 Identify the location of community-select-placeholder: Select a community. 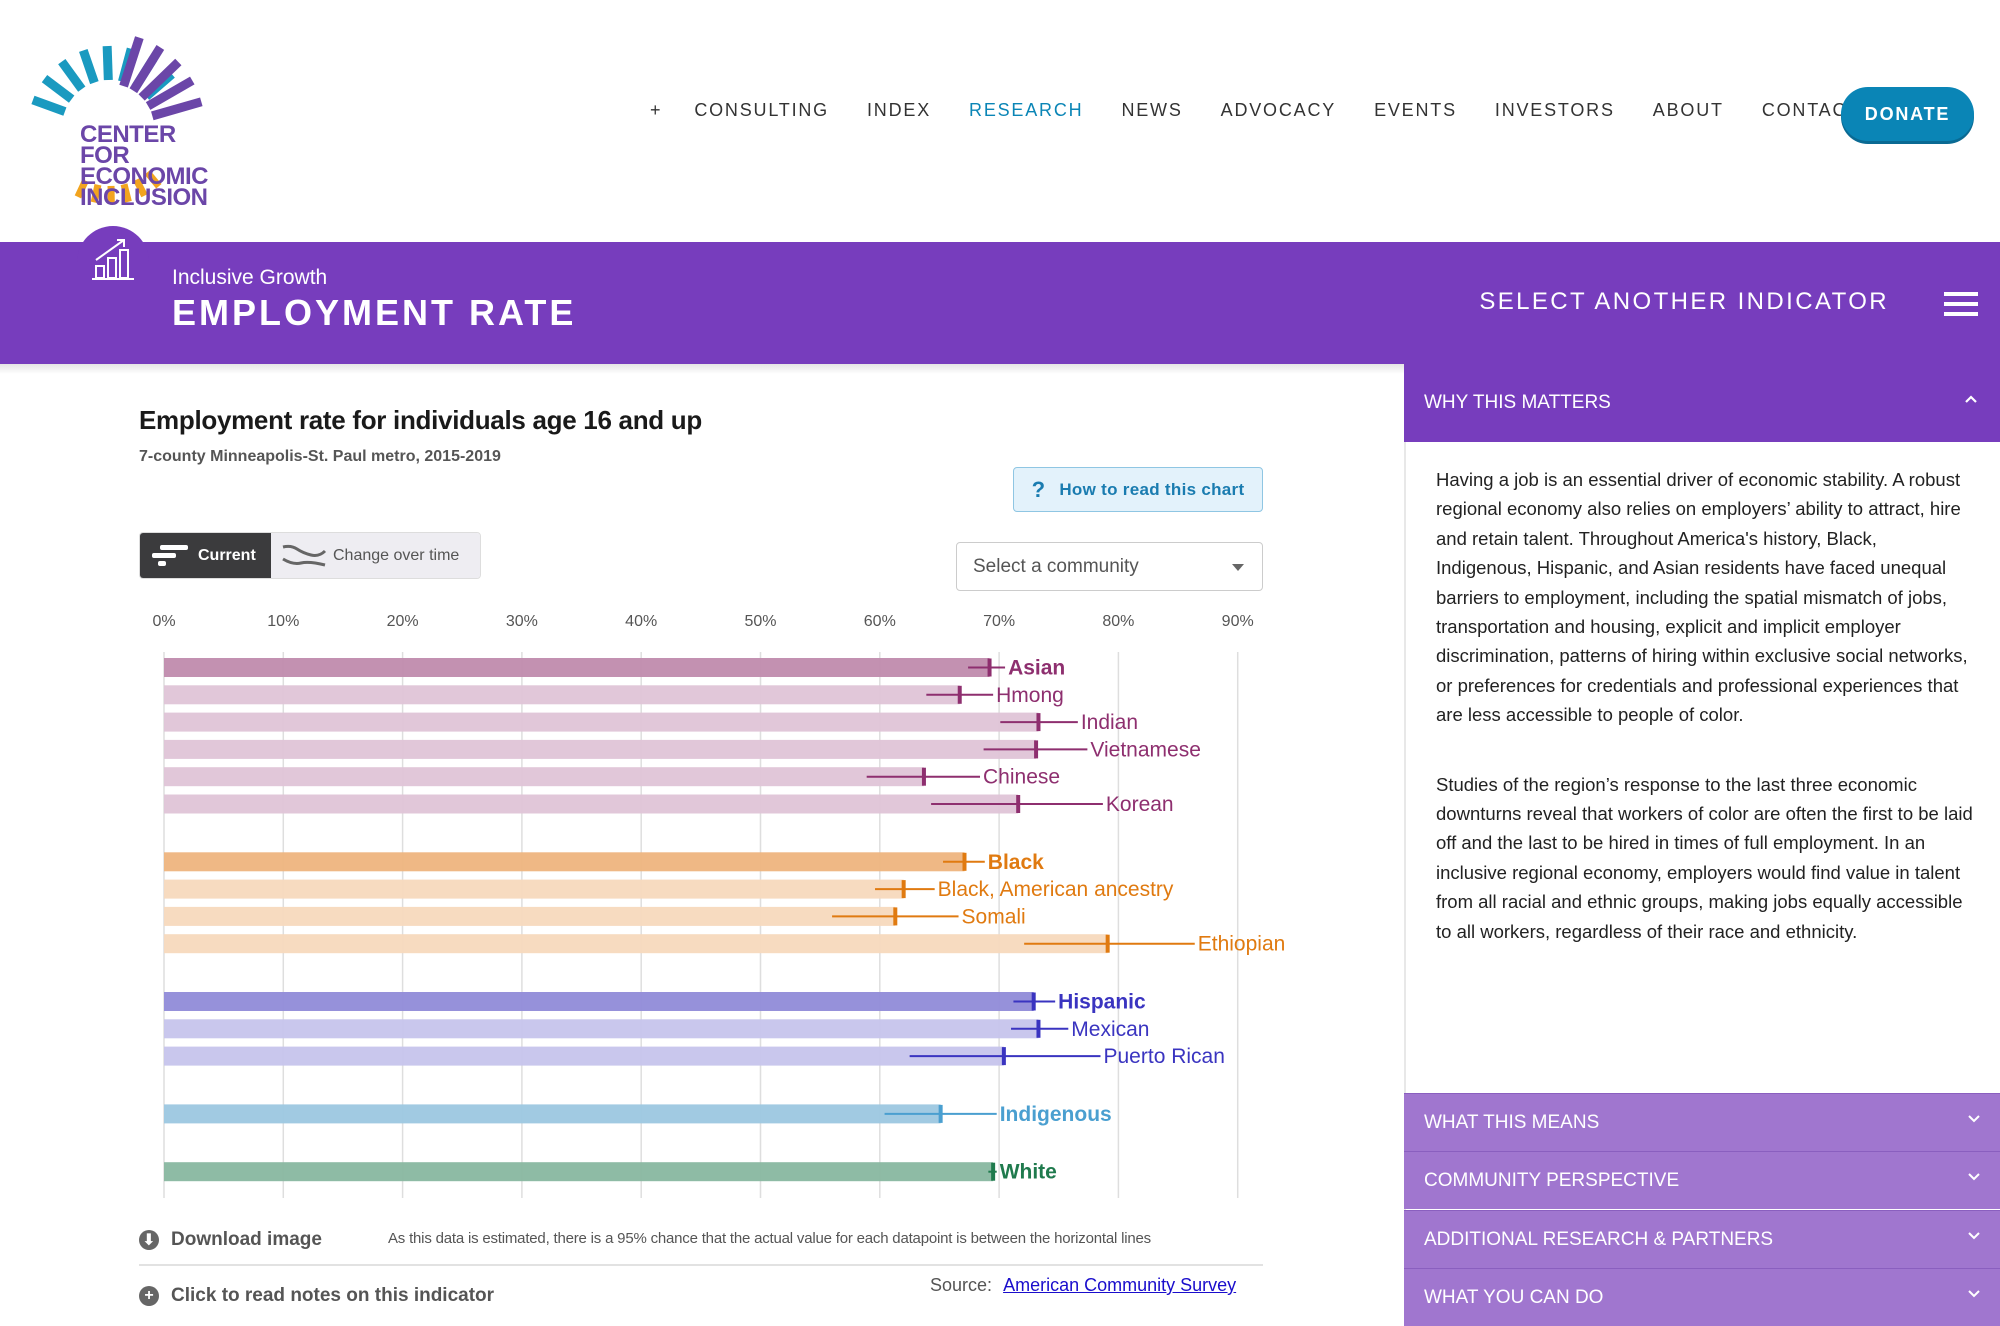
(1056, 567).